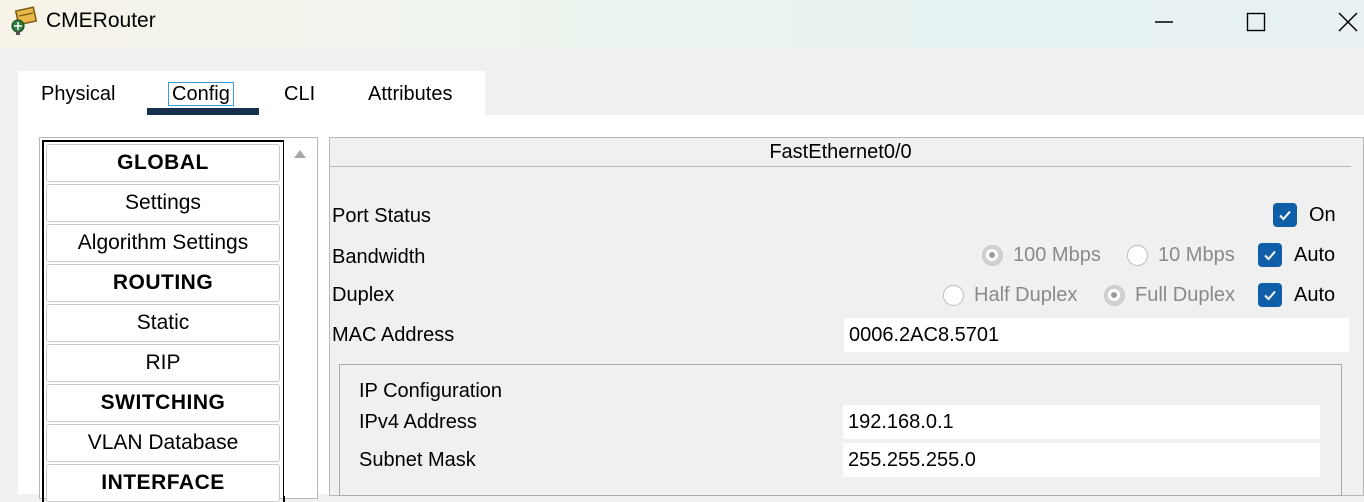 The height and width of the screenshot is (502, 1364). Describe the element at coordinates (1137, 255) in the screenshot. I see `bandwidth-10-radio` at that location.